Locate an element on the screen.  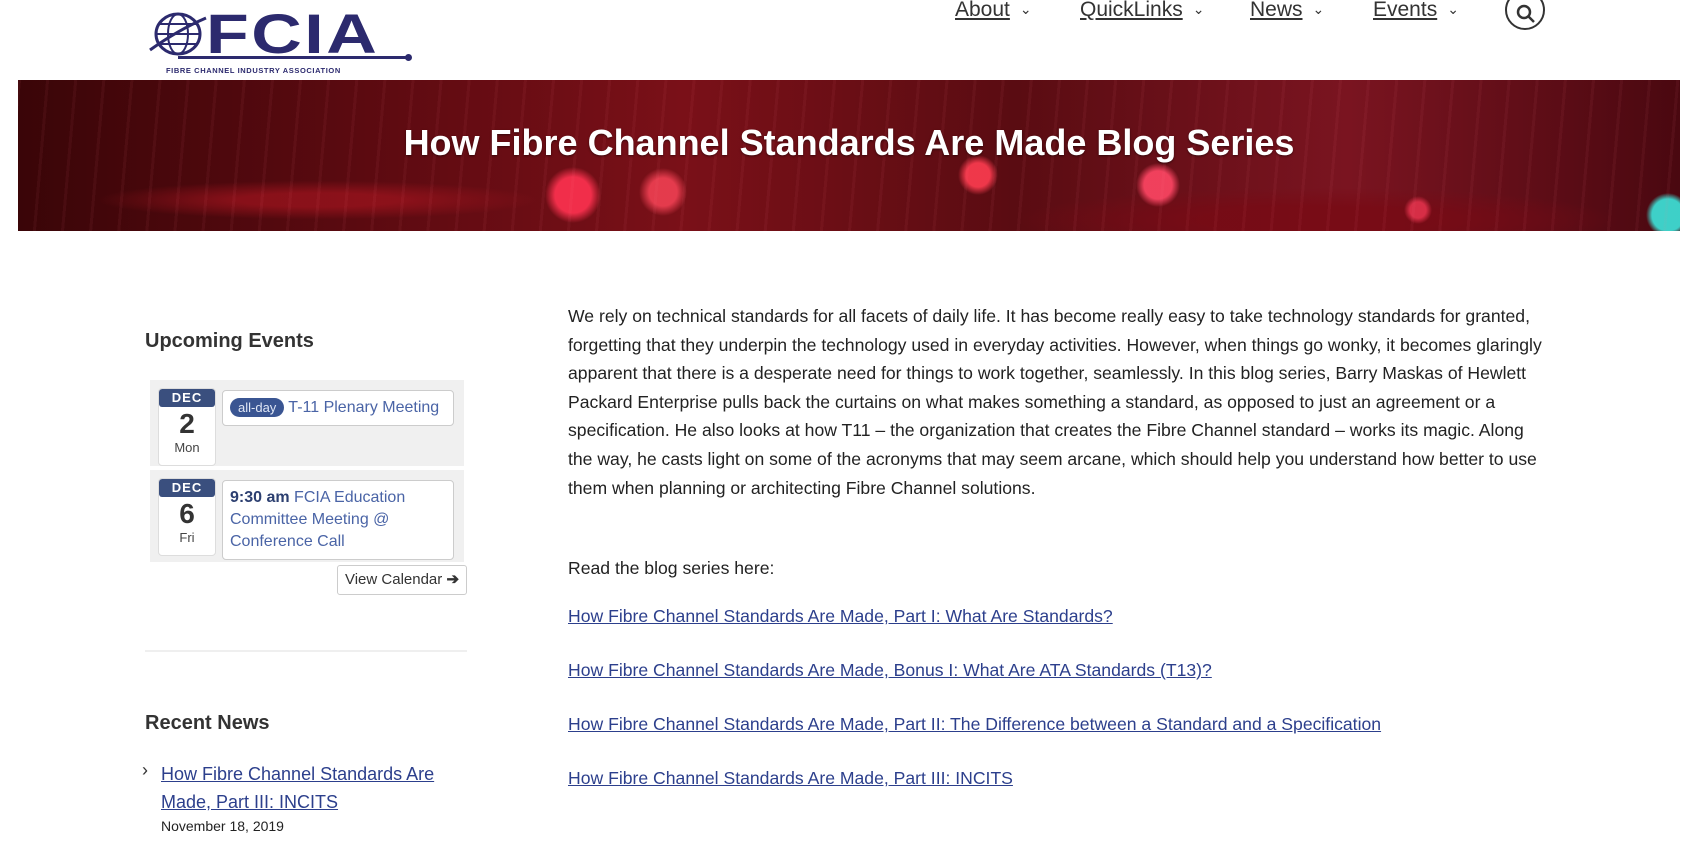
nav-item-news: News ⌄ is located at coordinates (1287, 11).